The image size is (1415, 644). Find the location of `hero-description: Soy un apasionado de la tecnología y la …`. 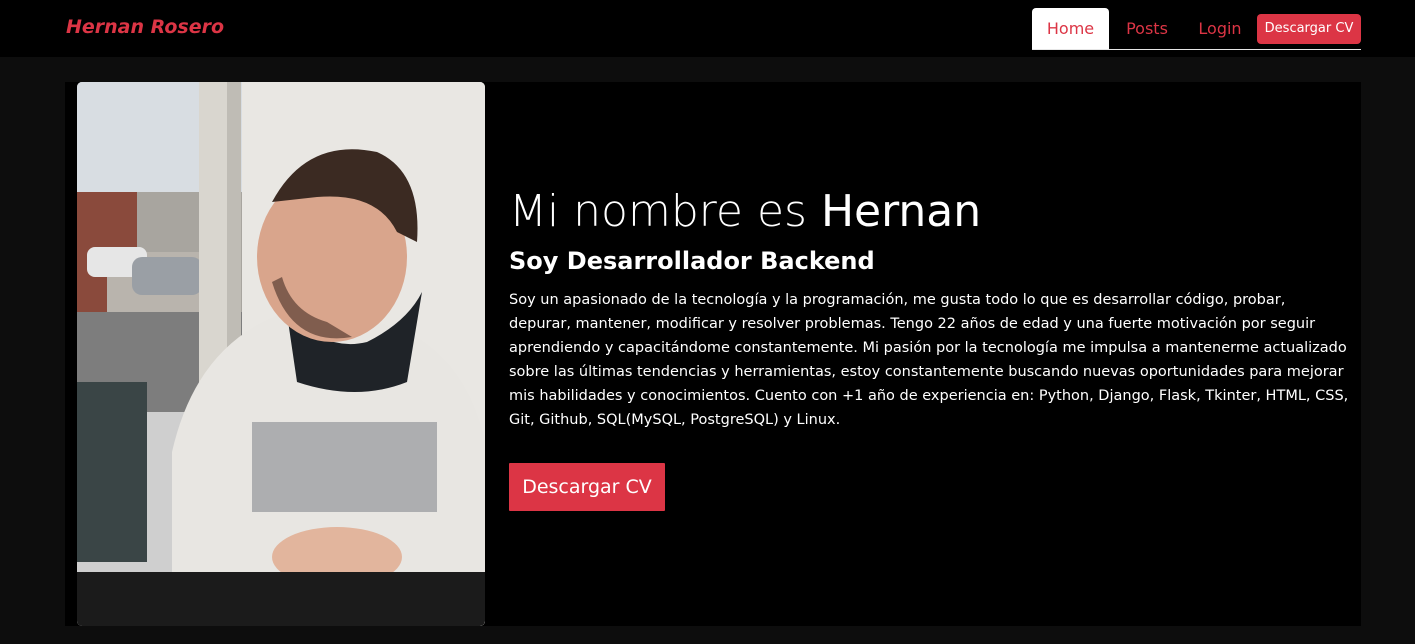

hero-description: Soy un apasionado de la tecnología y la … is located at coordinates (929, 360).